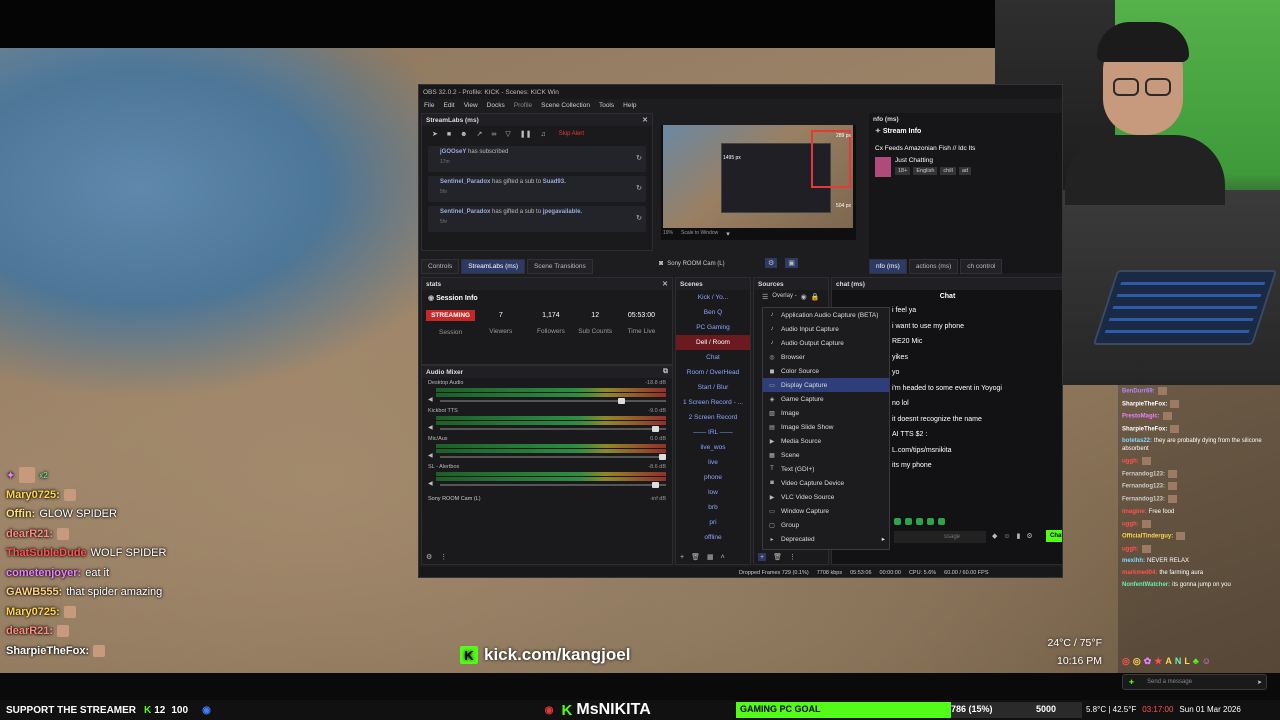 The width and height of the screenshot is (1280, 720). Describe the element at coordinates (981, 266) in the screenshot. I see `tab-ch-control: ch control` at that location.